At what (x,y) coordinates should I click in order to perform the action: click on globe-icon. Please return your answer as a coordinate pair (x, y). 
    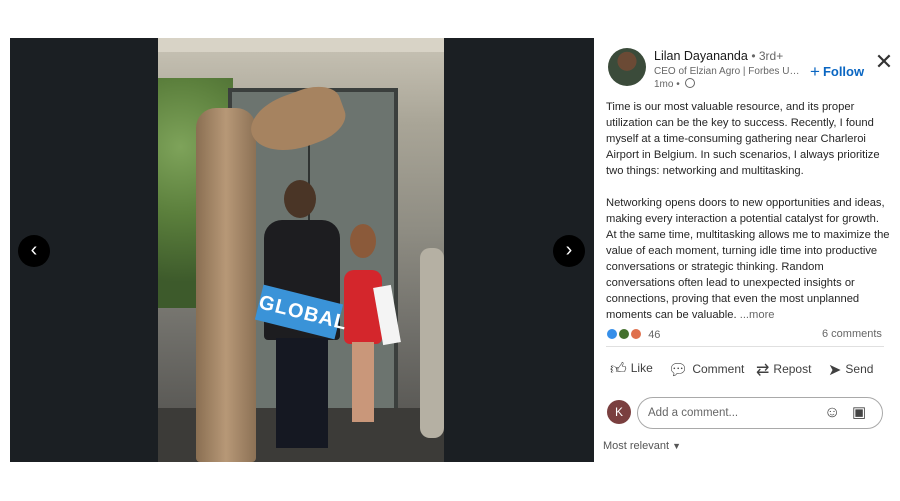
    Looking at the image, I should click on (689, 83).